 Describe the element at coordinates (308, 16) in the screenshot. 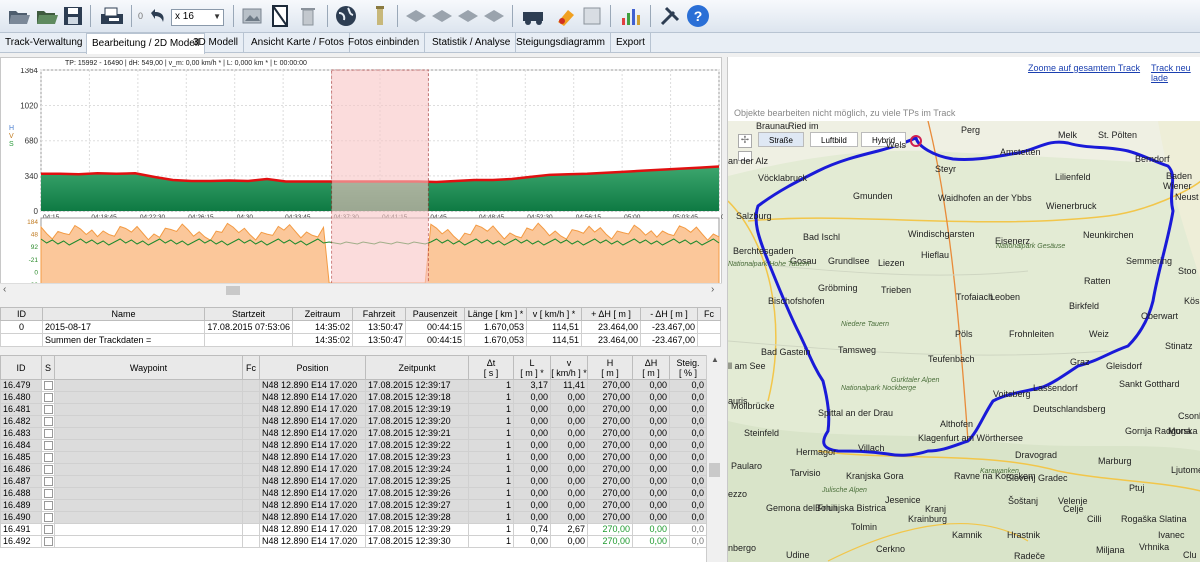

I see `trash-icon` at that location.